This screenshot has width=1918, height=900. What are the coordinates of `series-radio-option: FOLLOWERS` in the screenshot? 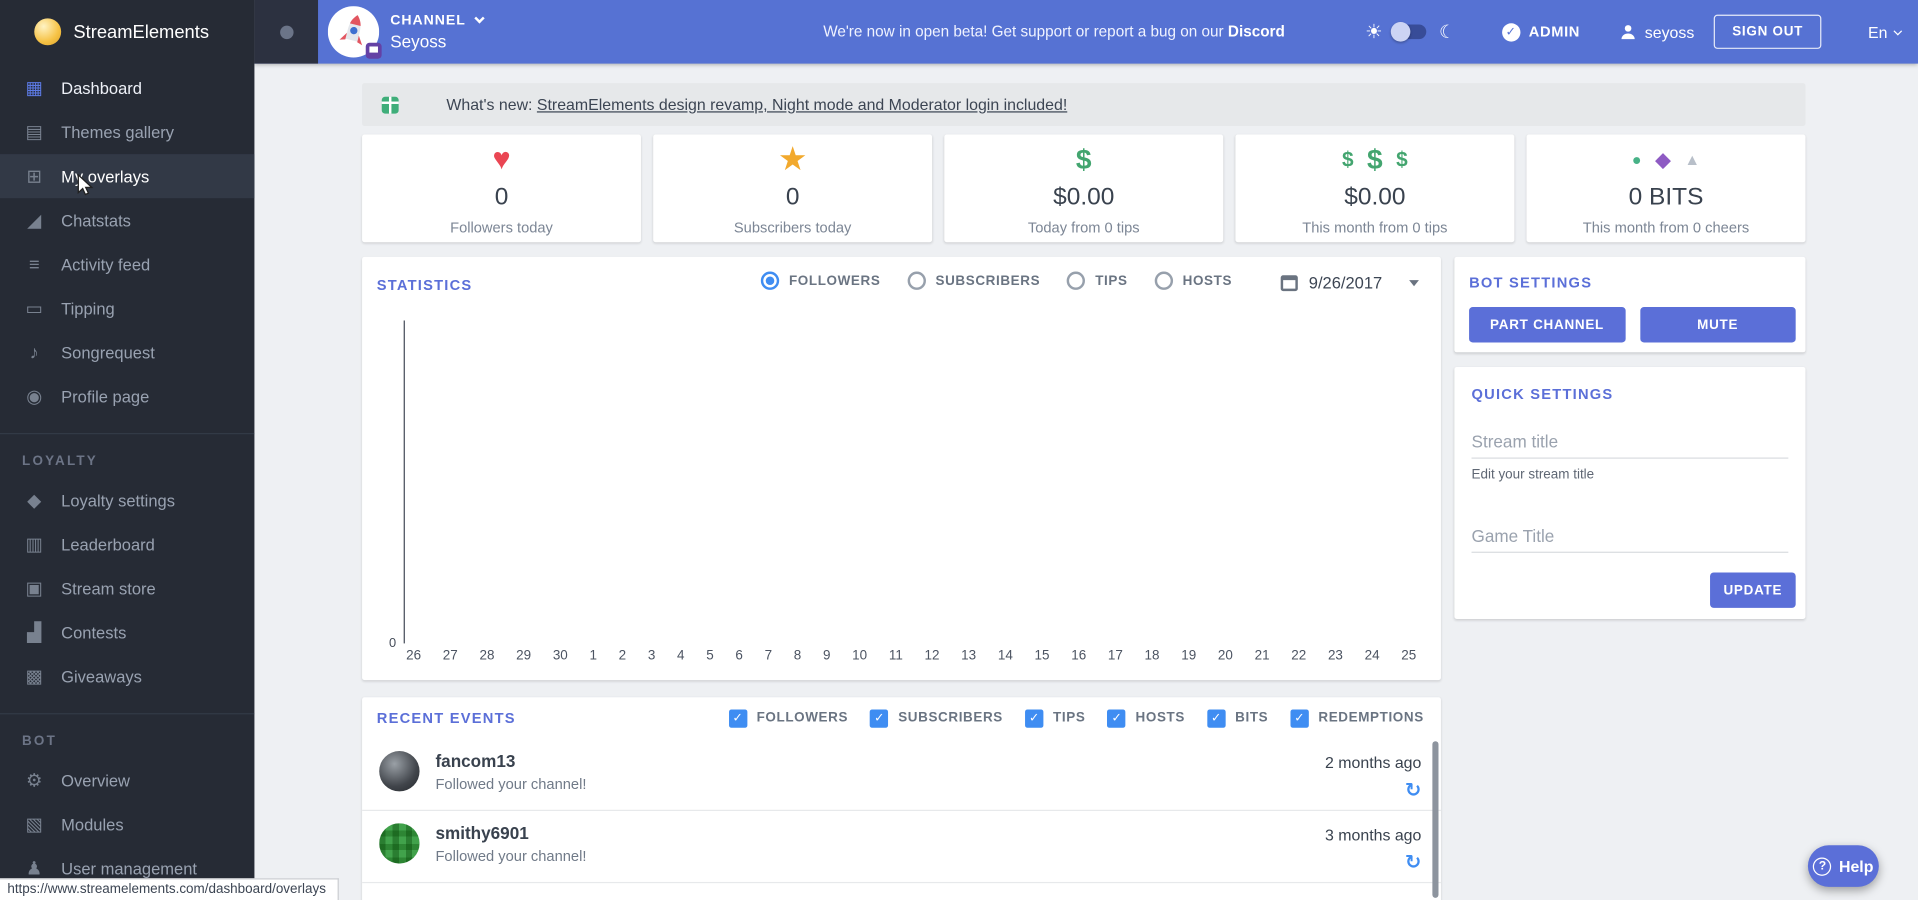 It's located at (820, 280).